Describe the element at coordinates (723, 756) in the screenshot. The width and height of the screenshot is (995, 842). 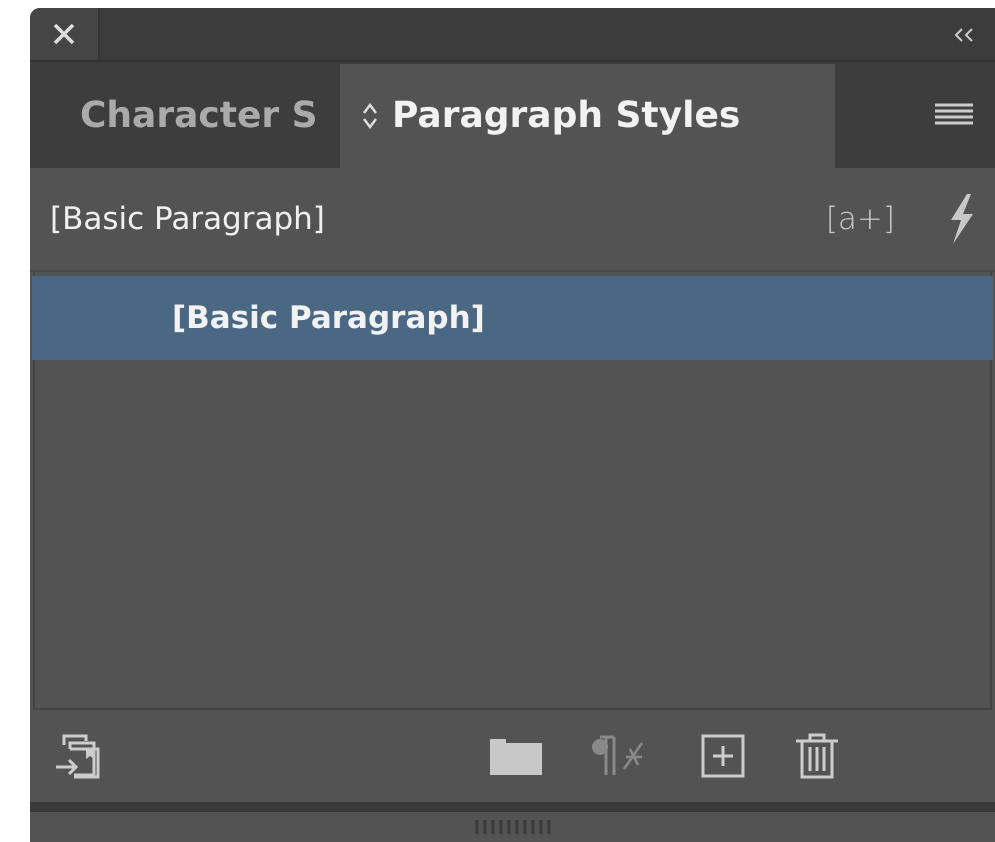
I see `new-style-icon` at that location.